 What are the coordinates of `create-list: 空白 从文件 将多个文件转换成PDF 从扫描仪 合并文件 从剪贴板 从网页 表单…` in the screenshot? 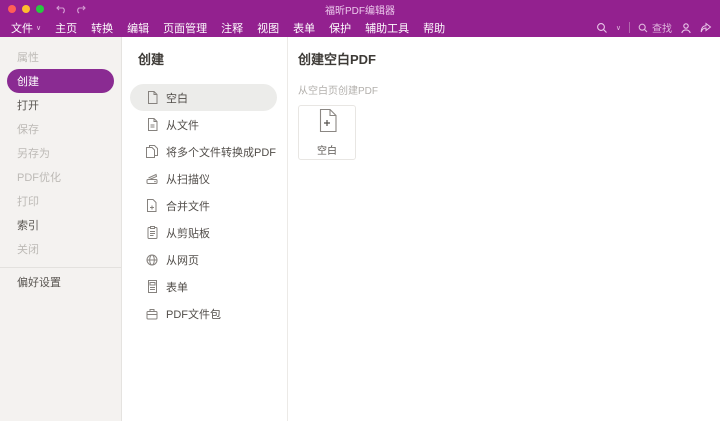 It's located at (204, 205).